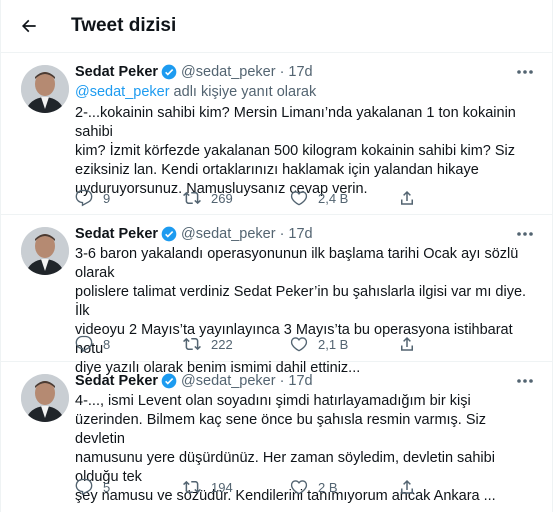  I want to click on tweet-actions: 9 269 2,4 B, so click(305, 198).